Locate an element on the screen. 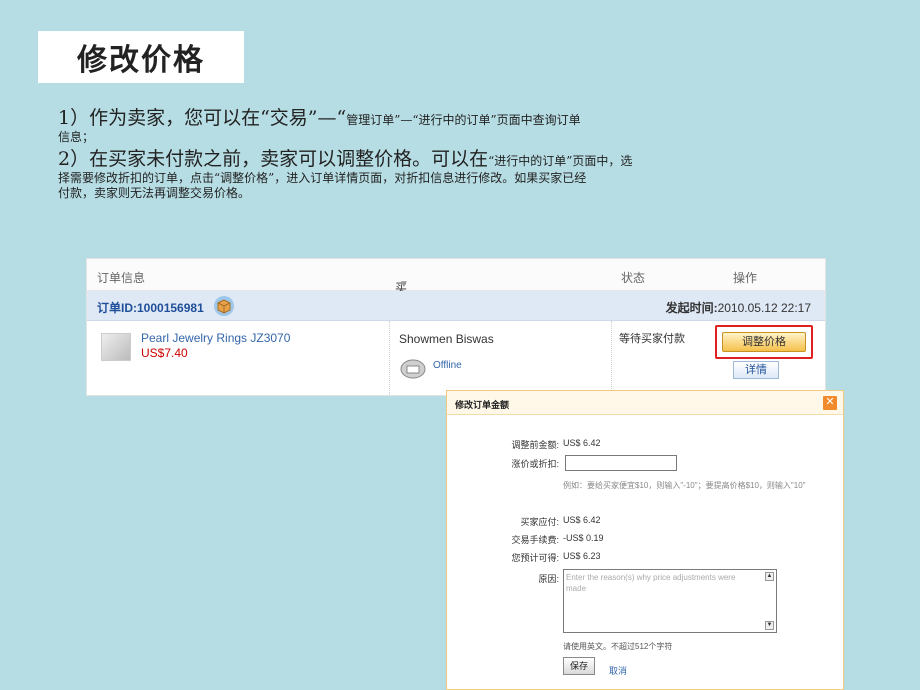 Image resolution: width=920 pixels, height=690 pixels. before-amount-value: US$ 6.42 is located at coordinates (582, 443).